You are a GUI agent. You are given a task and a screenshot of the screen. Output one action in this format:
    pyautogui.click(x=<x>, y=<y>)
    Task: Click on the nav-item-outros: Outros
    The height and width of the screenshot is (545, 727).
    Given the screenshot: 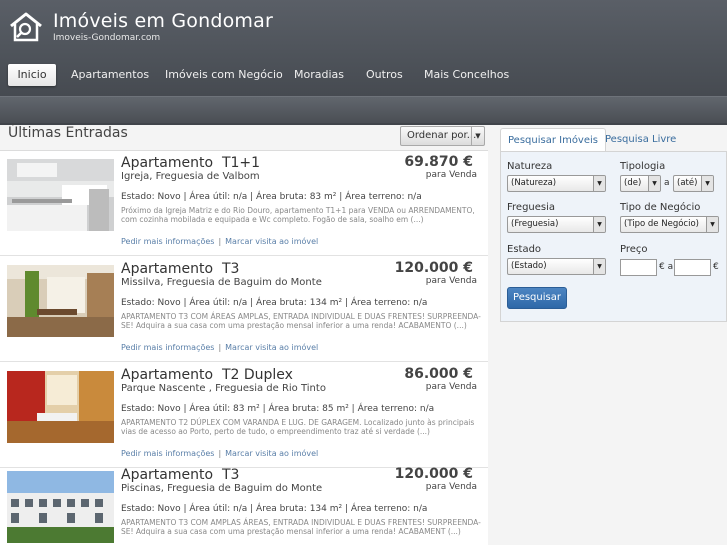 What is the action you would take?
    pyautogui.click(x=384, y=75)
    